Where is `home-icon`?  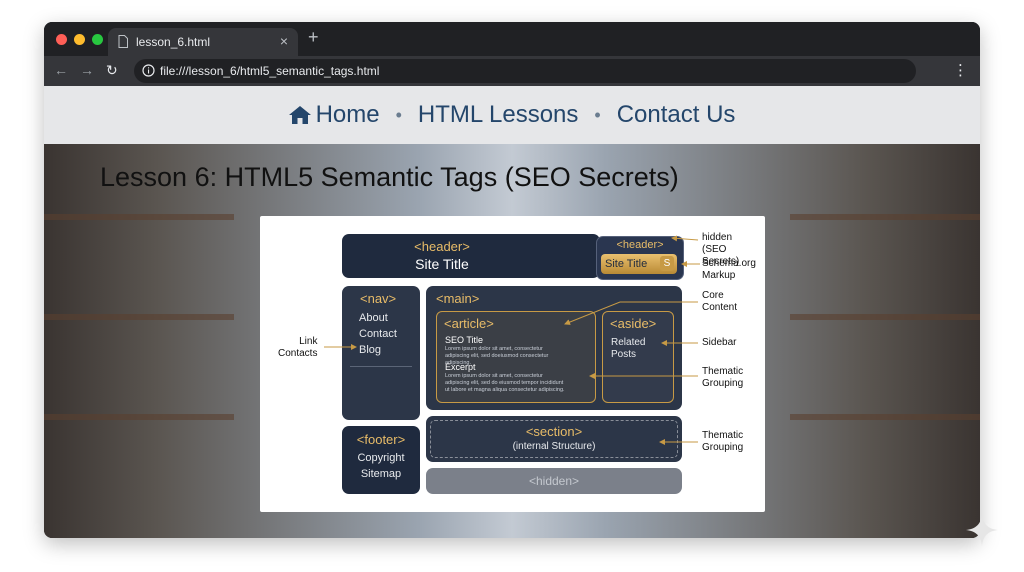
home-icon is located at coordinates (299, 115).